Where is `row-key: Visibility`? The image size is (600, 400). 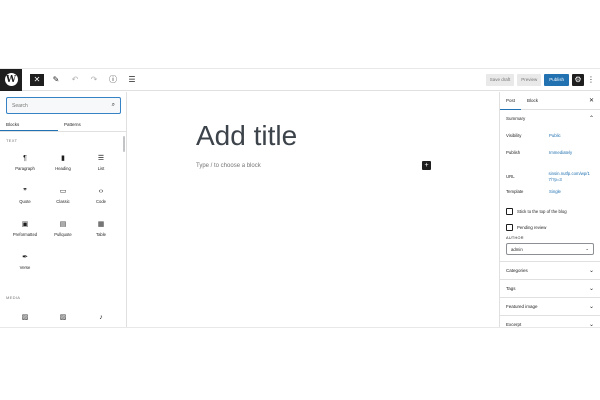
row-key: Visibility is located at coordinates (514, 135).